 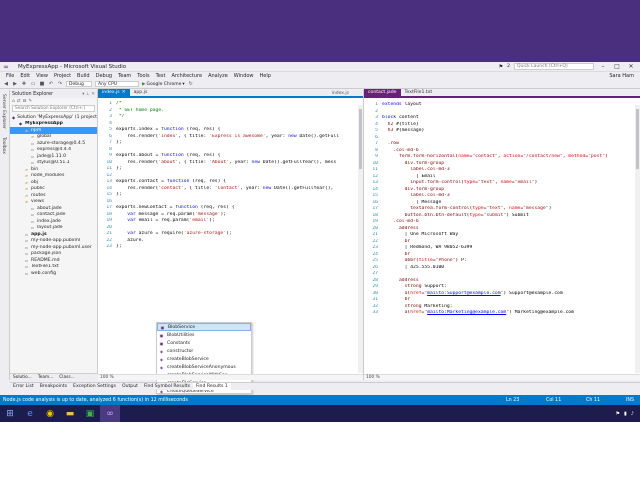 I want to click on method-icon: ◈, so click(x=161, y=367).